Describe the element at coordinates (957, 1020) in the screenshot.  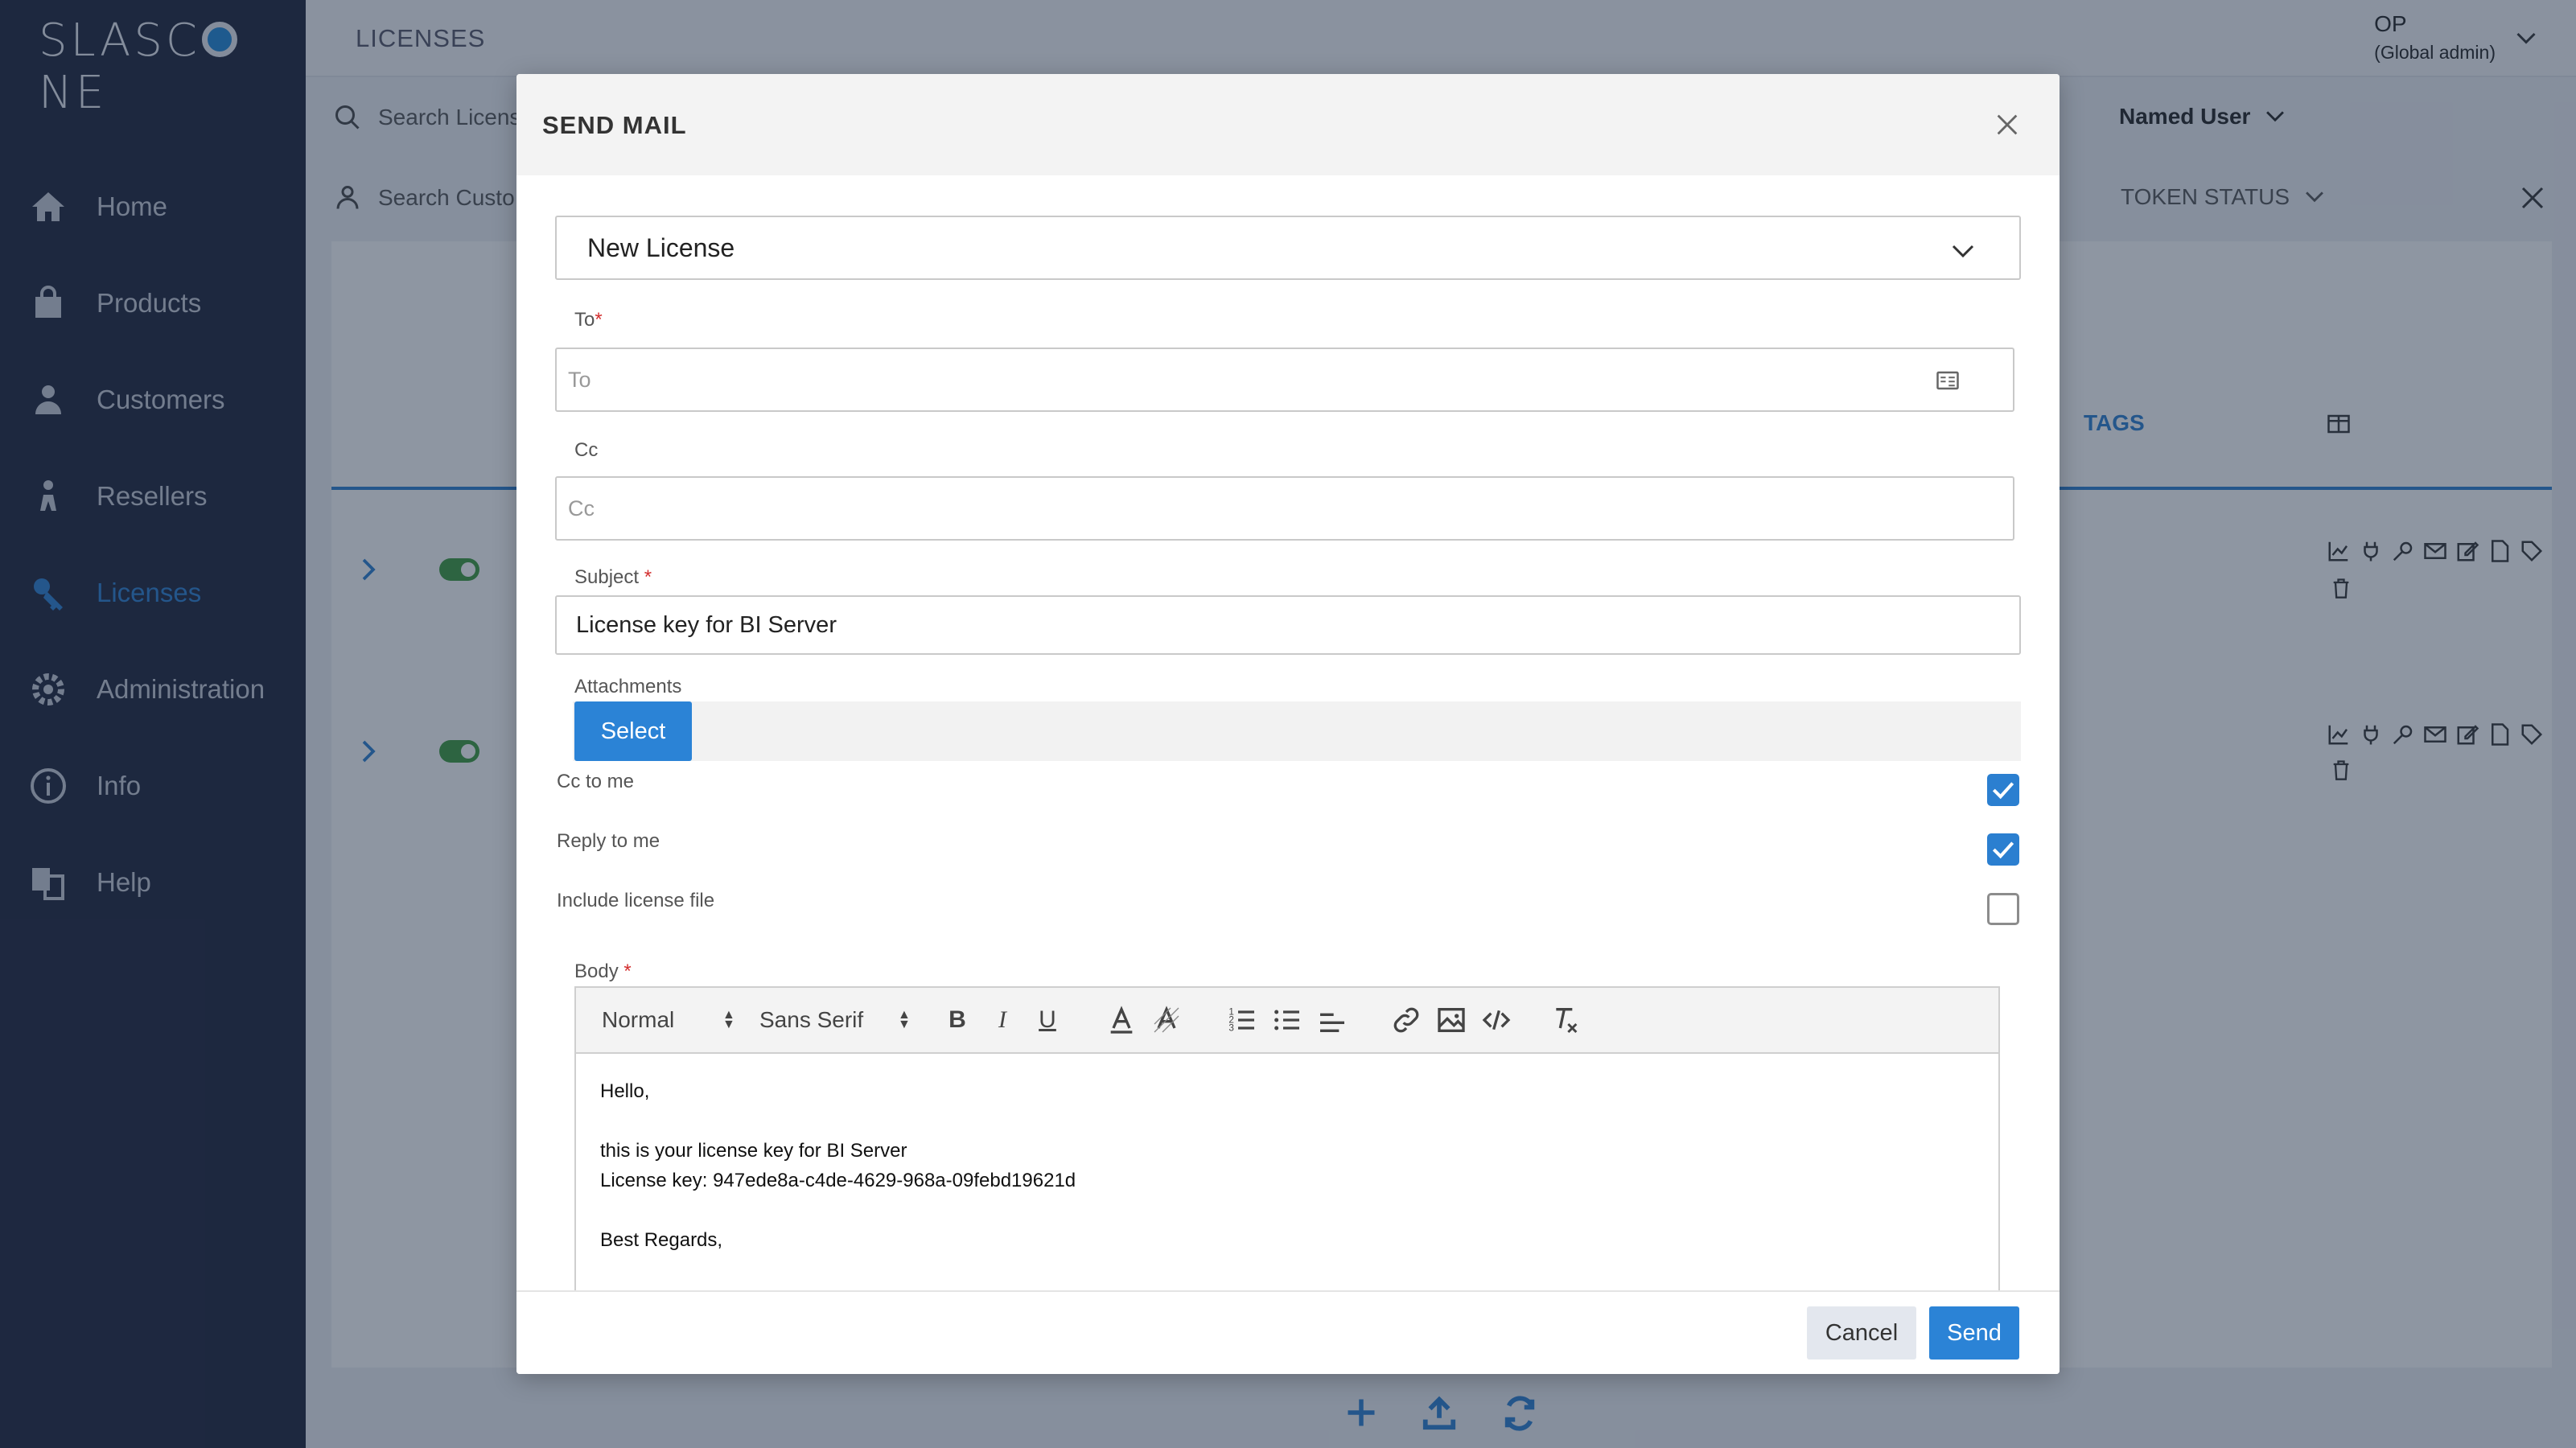
I see `bold-button: B` at that location.